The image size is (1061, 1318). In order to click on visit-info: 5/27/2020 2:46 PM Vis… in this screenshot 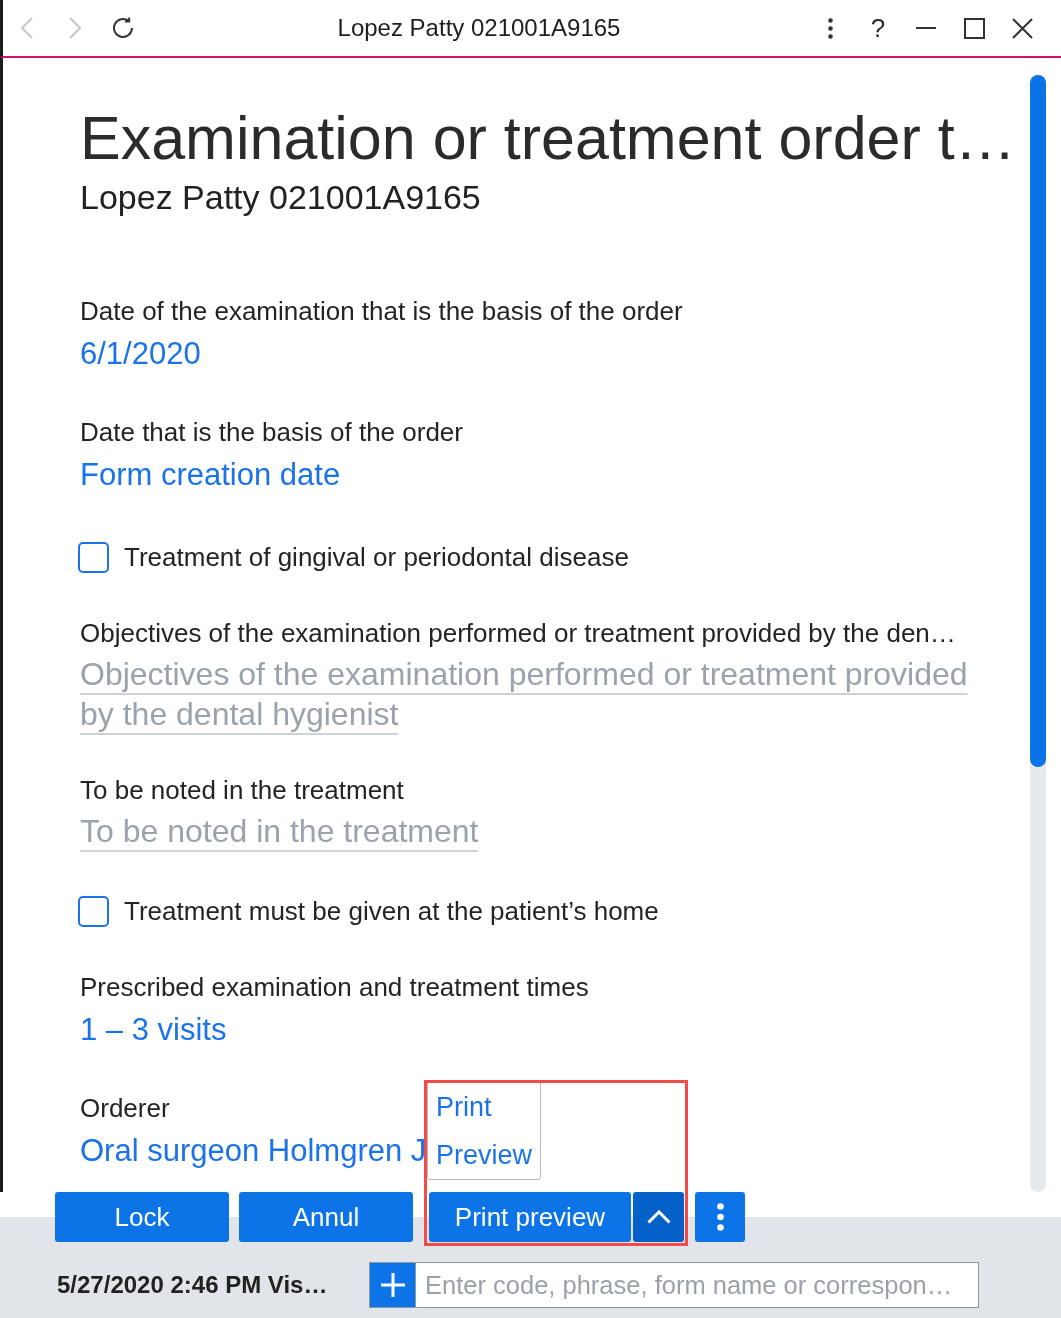, I will do `click(192, 1284)`.